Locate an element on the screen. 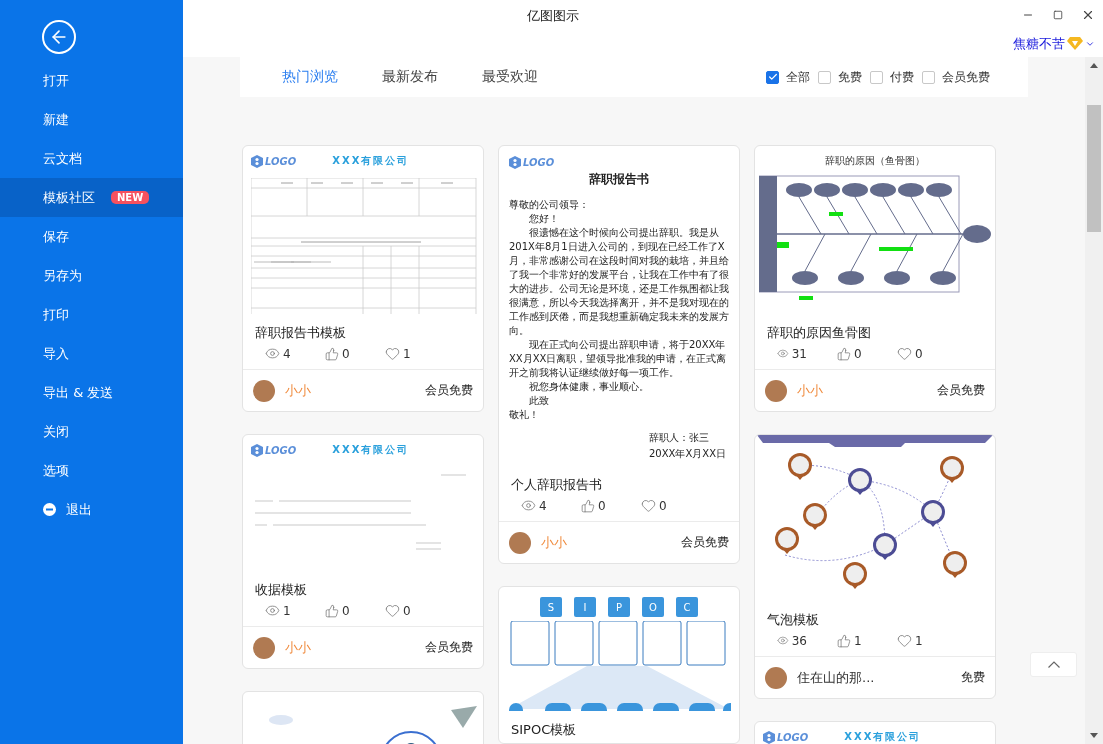 This screenshot has width=1103, height=744. sidebar-label: 新建 is located at coordinates (56, 119).